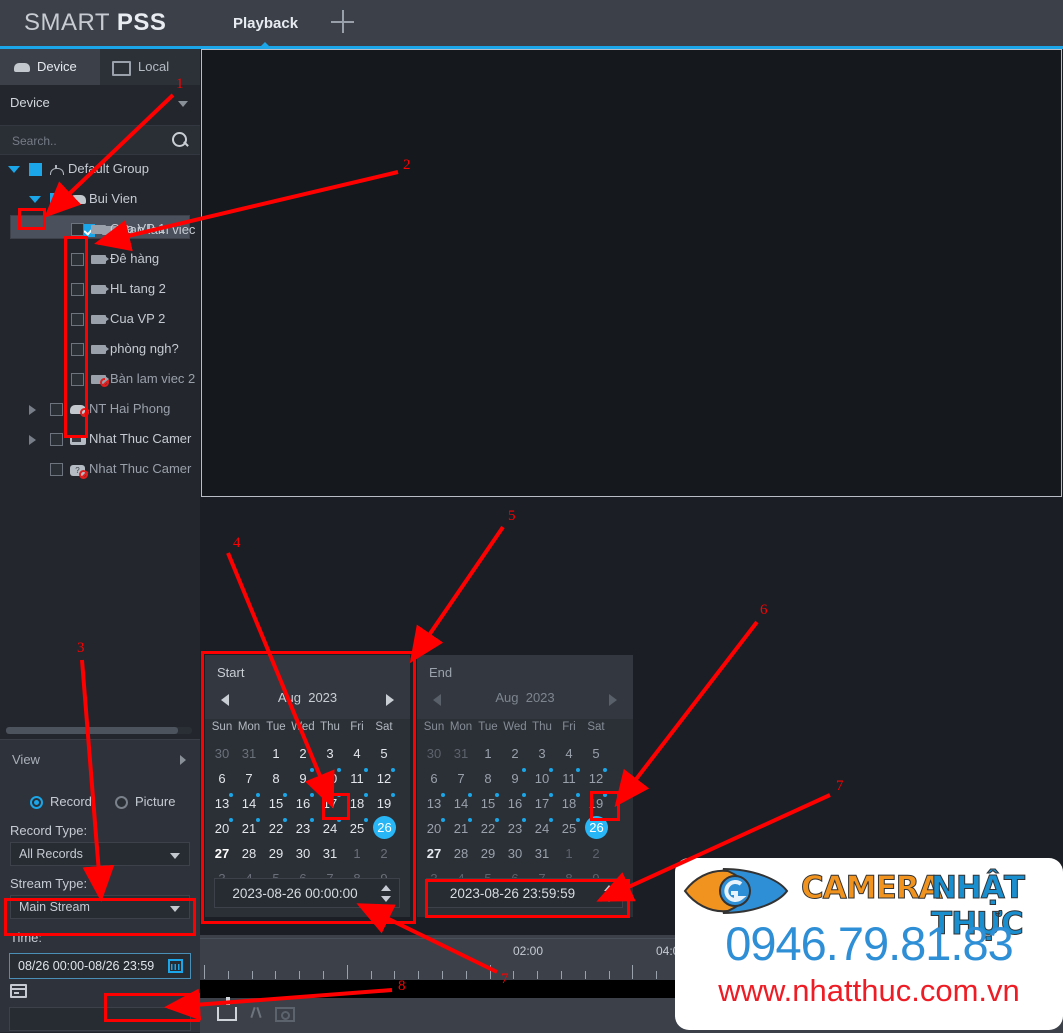  What do you see at coordinates (50, 67) in the screenshot?
I see `sidebar-tab-device: Device` at bounding box center [50, 67].